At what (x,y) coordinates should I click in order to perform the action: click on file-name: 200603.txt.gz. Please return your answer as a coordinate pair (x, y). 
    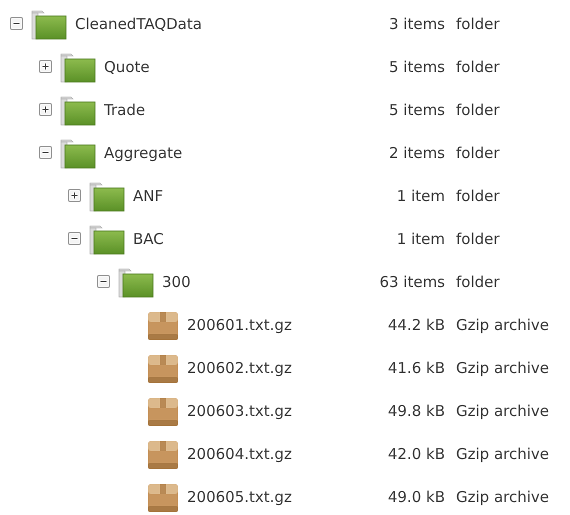
    Looking at the image, I should click on (239, 411).